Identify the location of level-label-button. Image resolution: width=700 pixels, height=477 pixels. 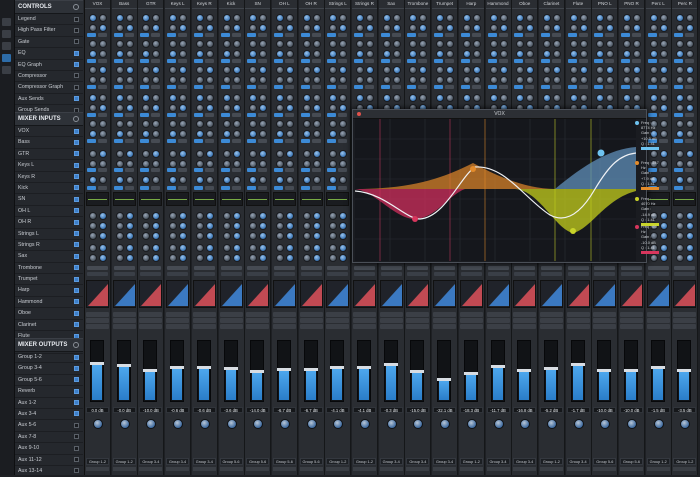
(338, 268).